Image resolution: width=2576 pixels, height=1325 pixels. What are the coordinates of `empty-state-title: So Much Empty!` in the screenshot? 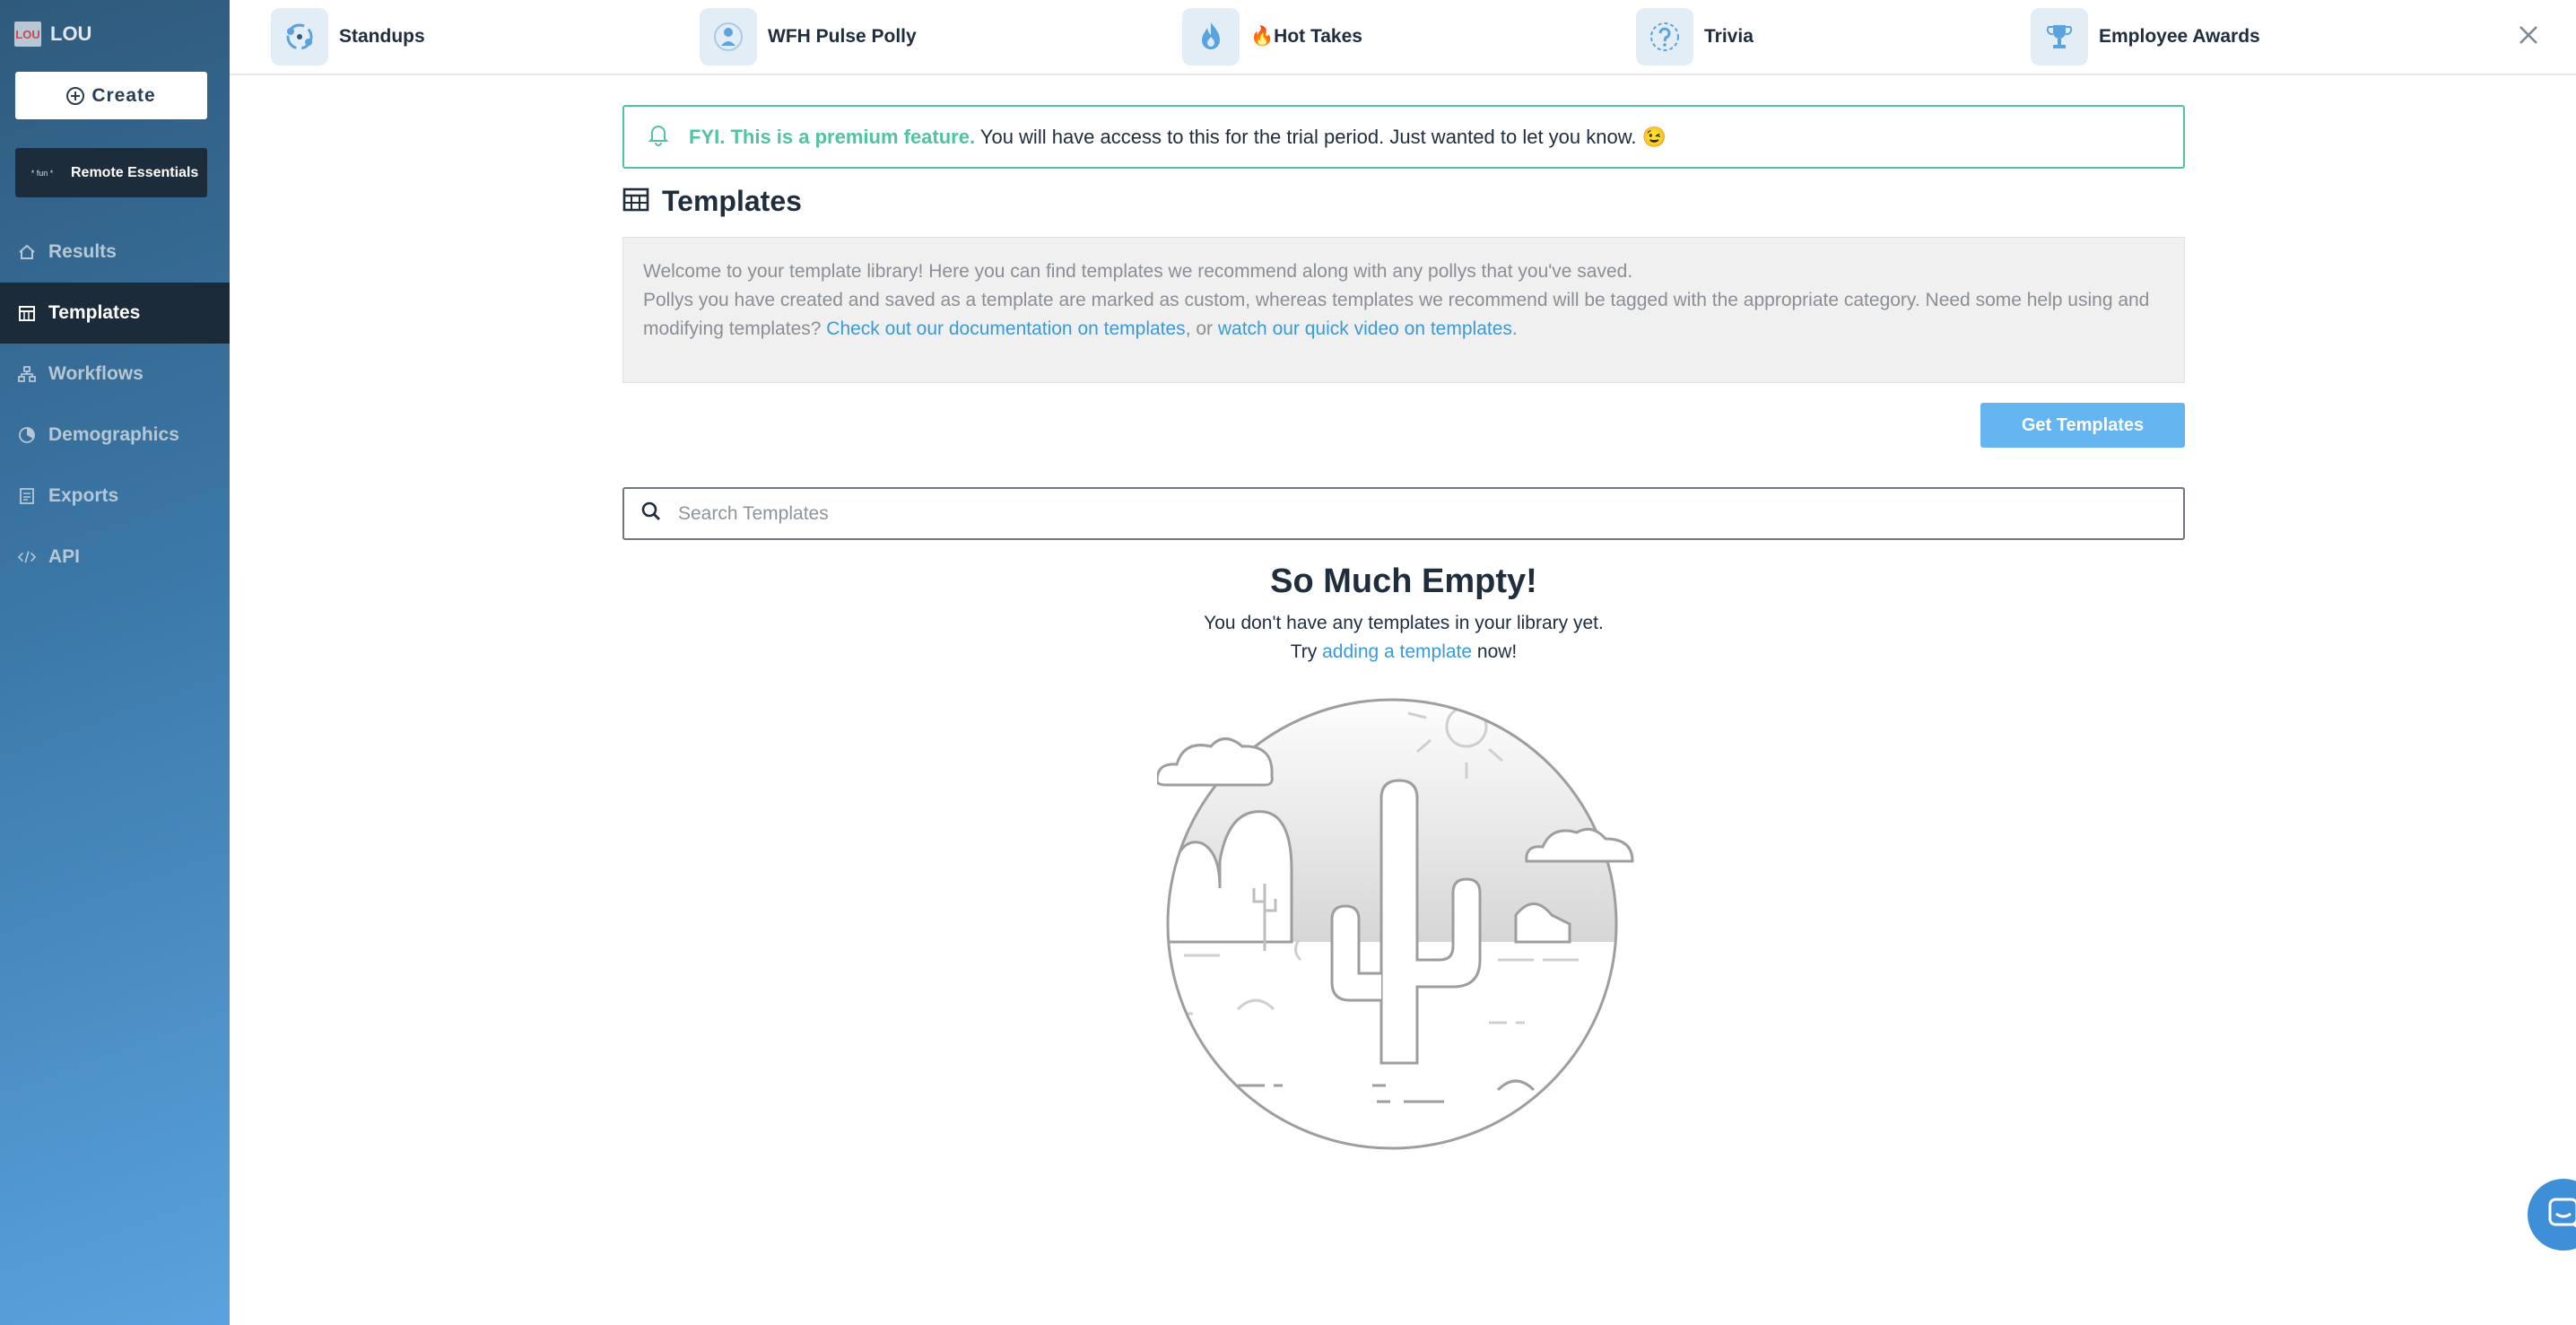 It's located at (1403, 581).